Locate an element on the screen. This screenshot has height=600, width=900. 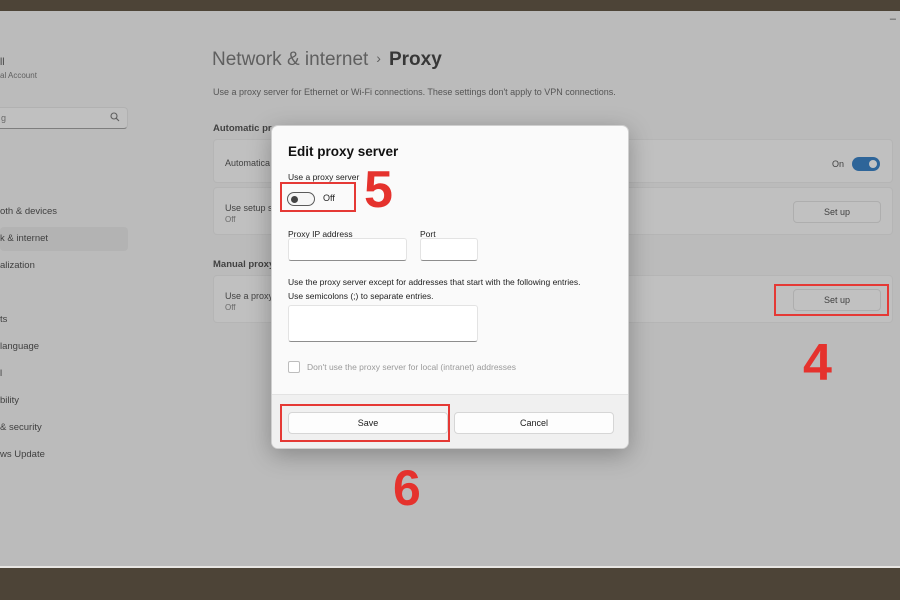
step-number-4: 4 is located at coordinates (817, 363).